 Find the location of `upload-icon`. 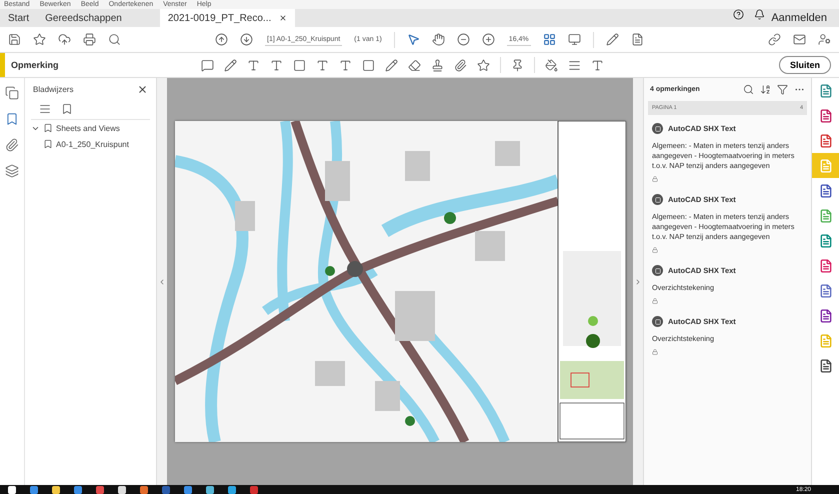

upload-icon is located at coordinates (64, 39).